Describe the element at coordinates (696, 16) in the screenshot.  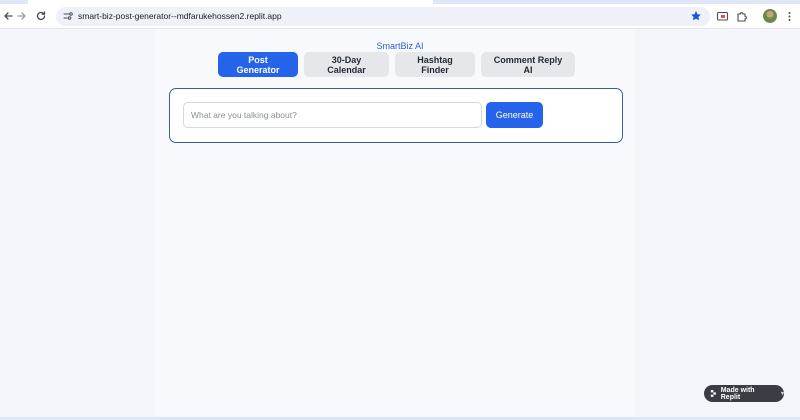
I see `star-icon` at that location.